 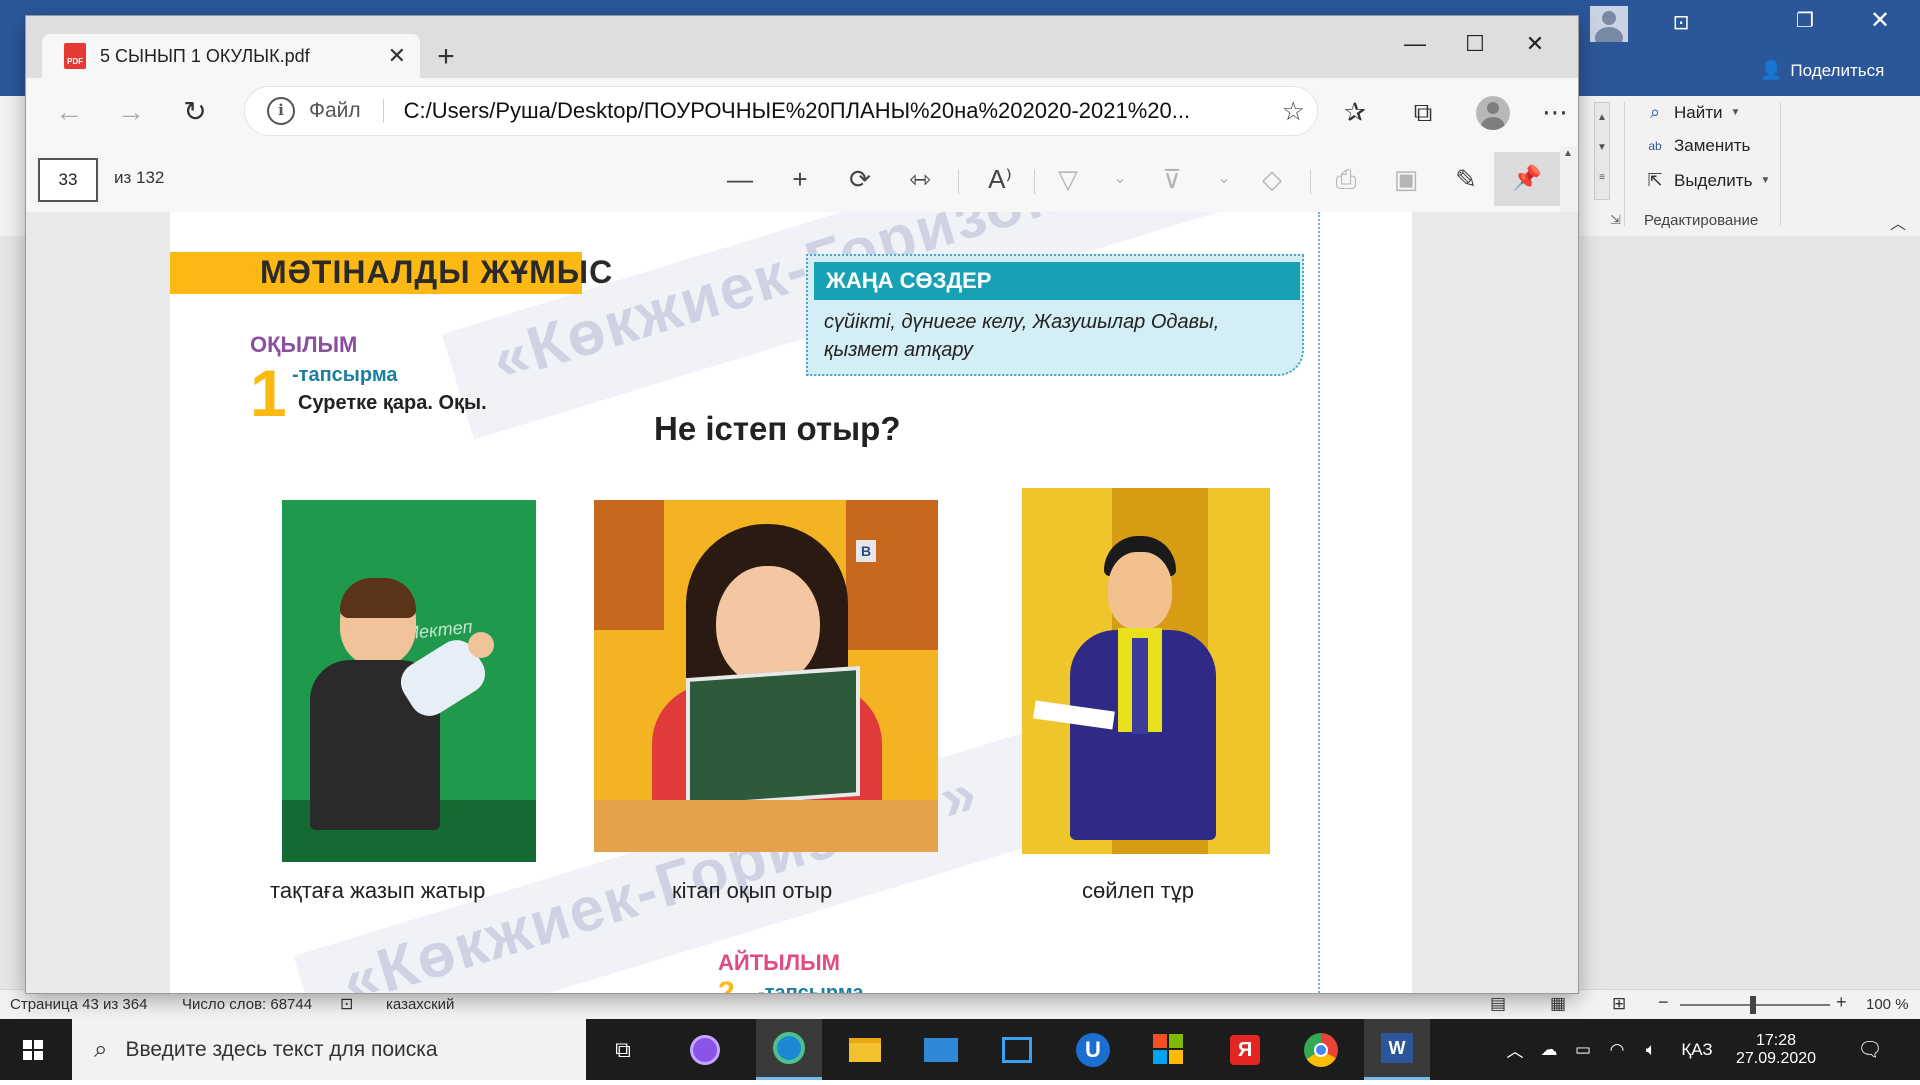 I want to click on draw-icon: ▽, so click(x=1068, y=180).